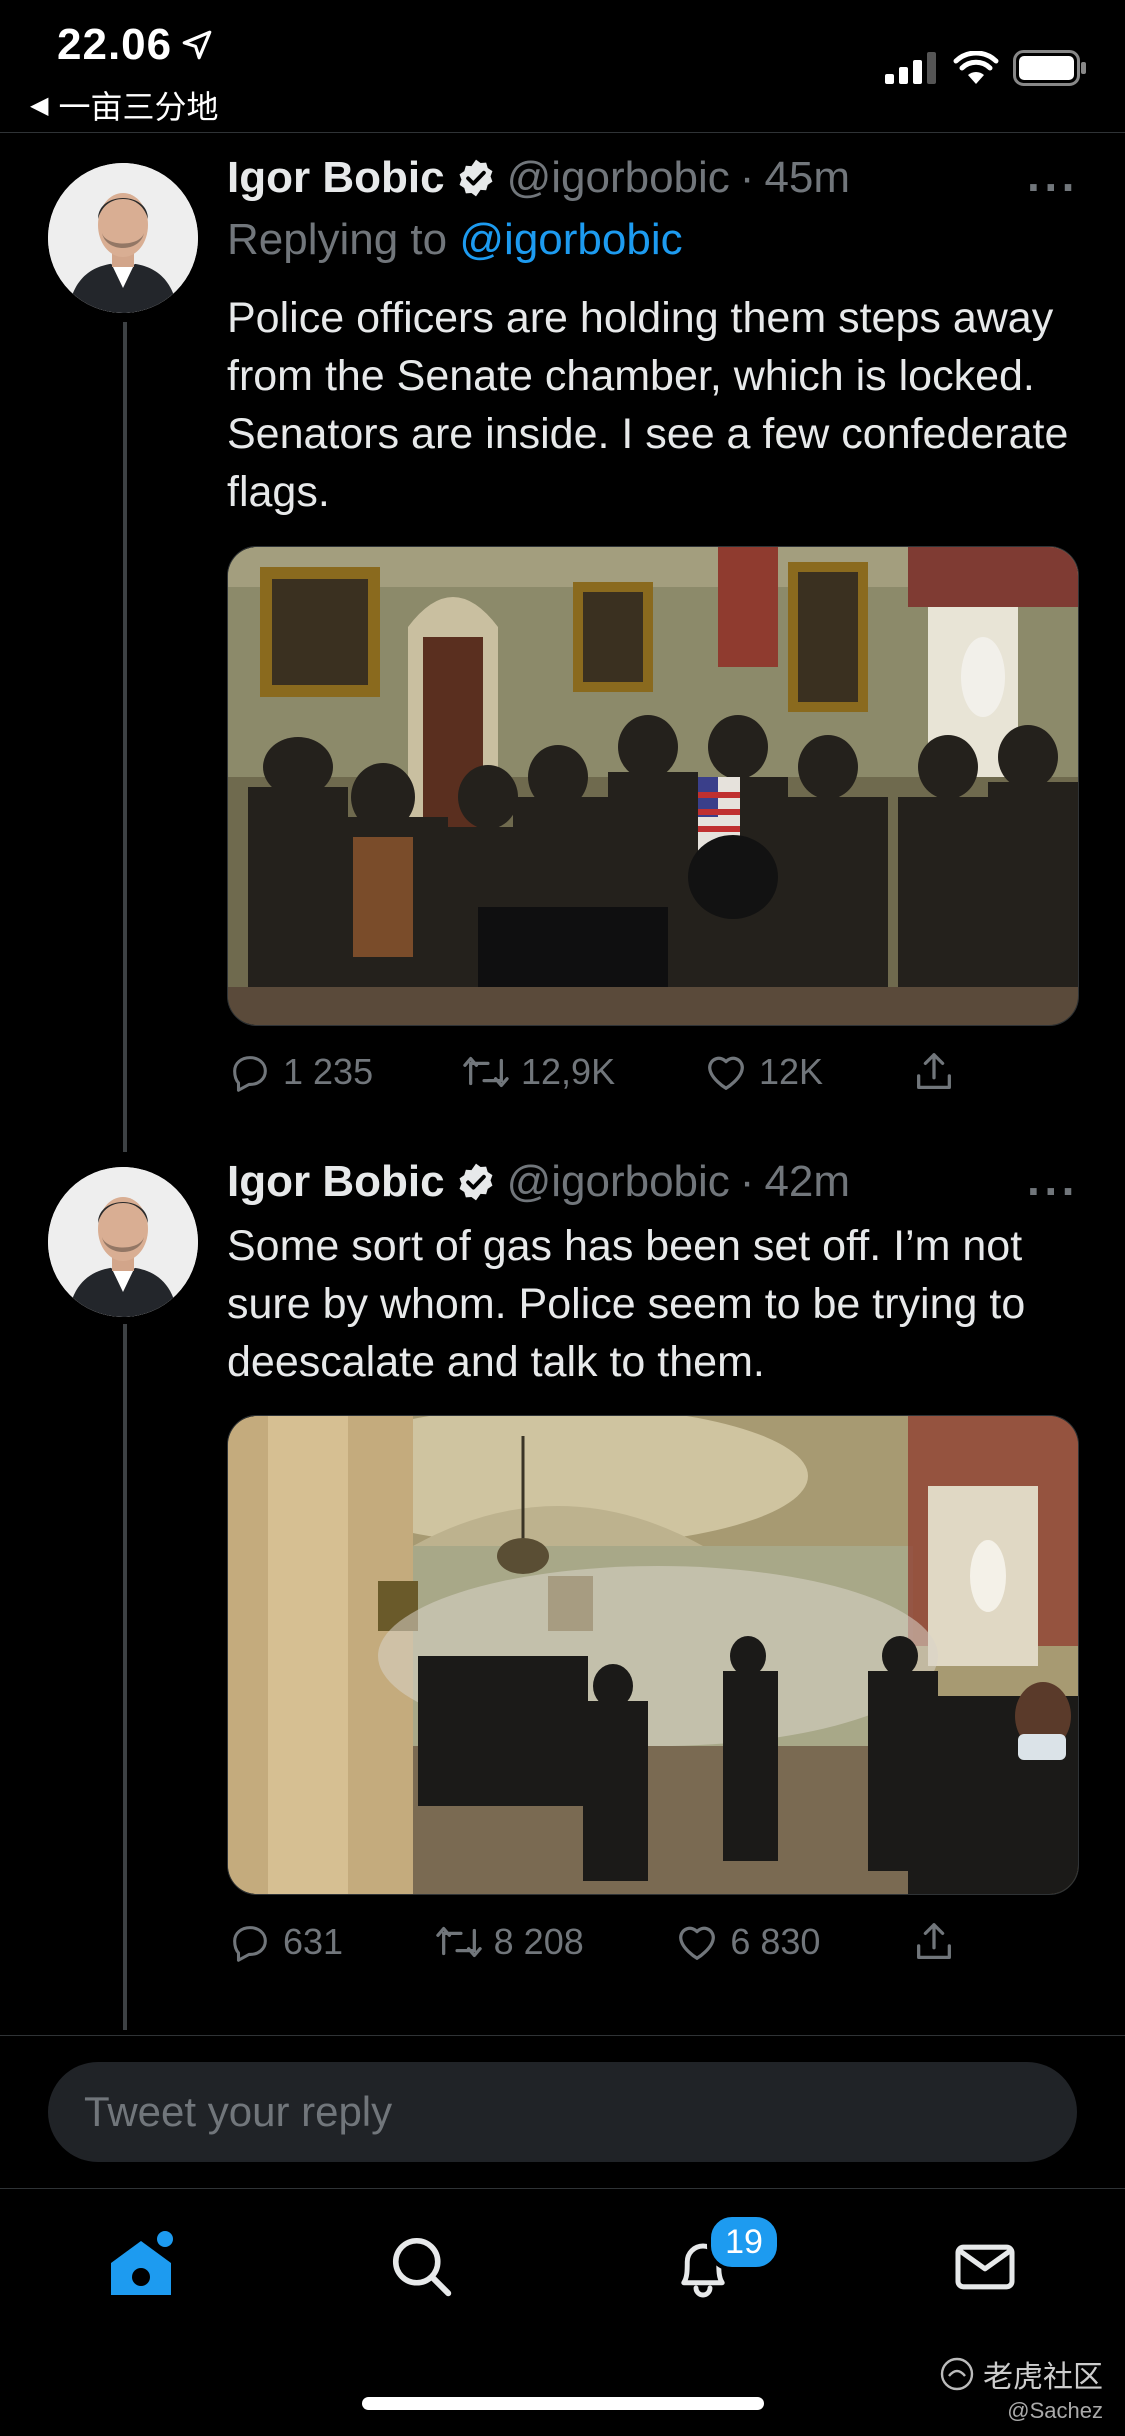 The image size is (1125, 2436). I want to click on tiger-logo-icon, so click(957, 2374).